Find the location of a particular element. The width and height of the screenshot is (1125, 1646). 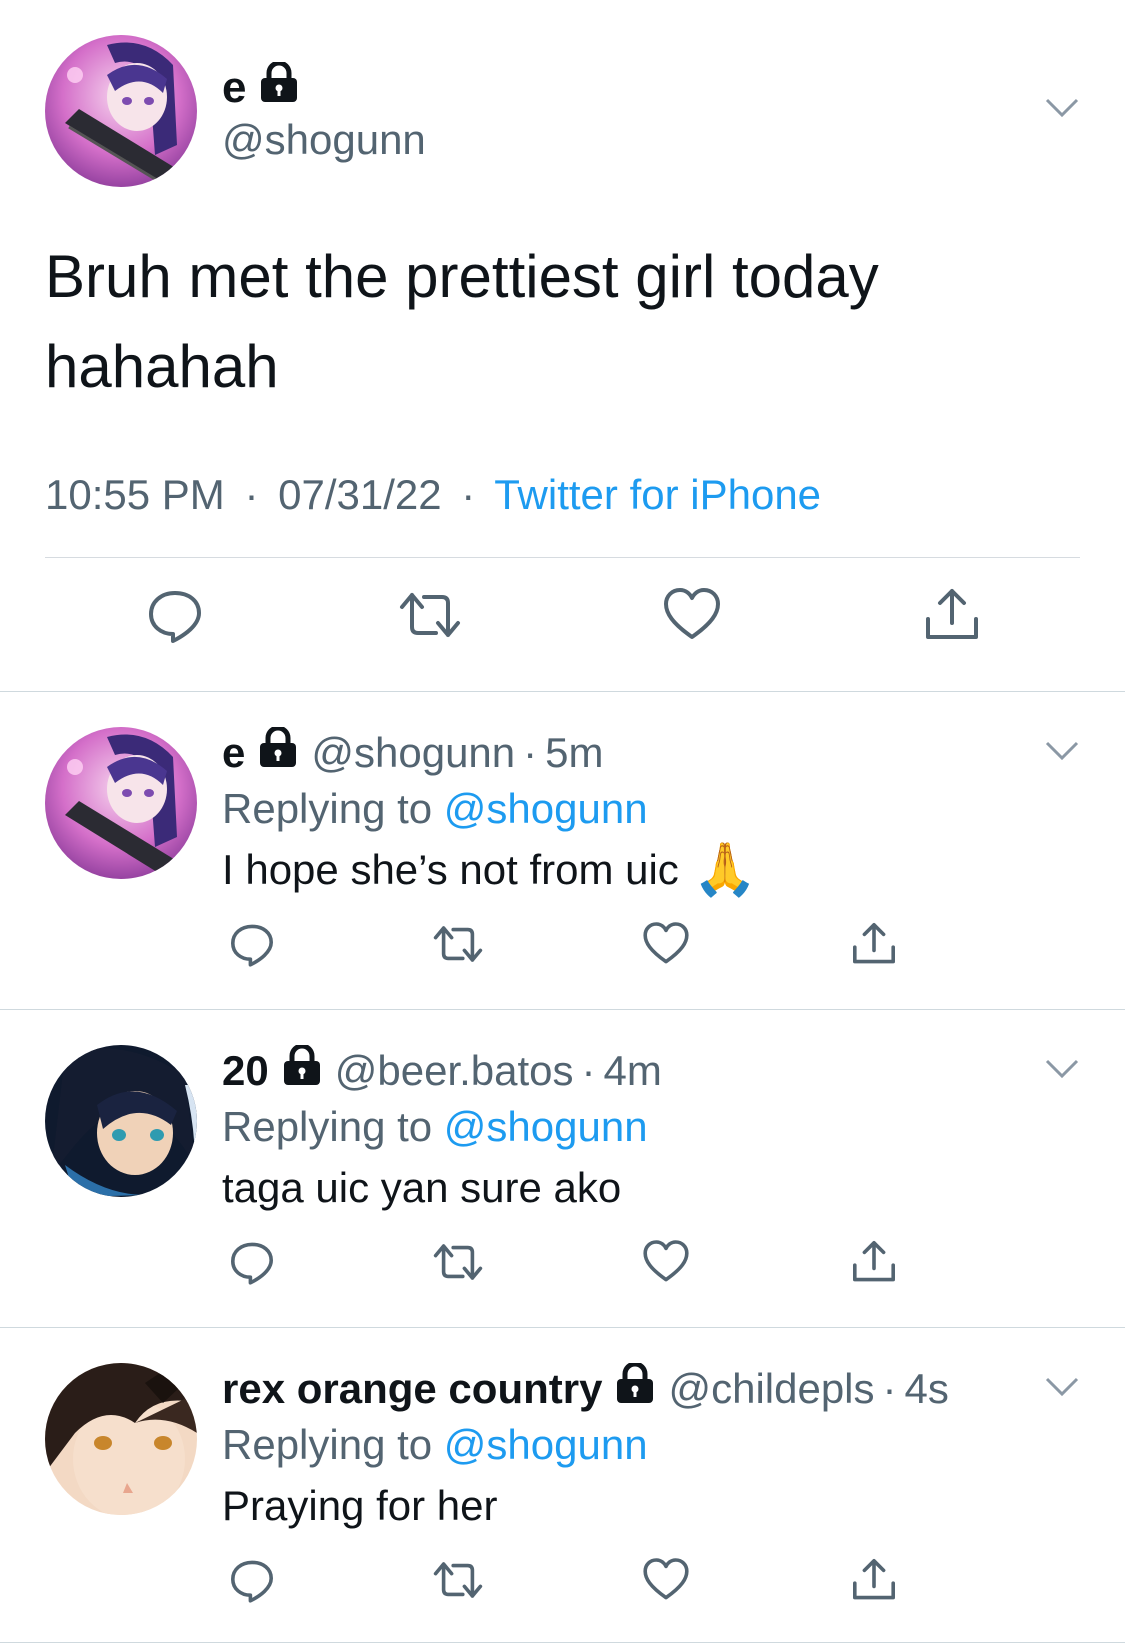

reply-text-row: taga uic yan sure ako is located at coordinates (421, 1188).